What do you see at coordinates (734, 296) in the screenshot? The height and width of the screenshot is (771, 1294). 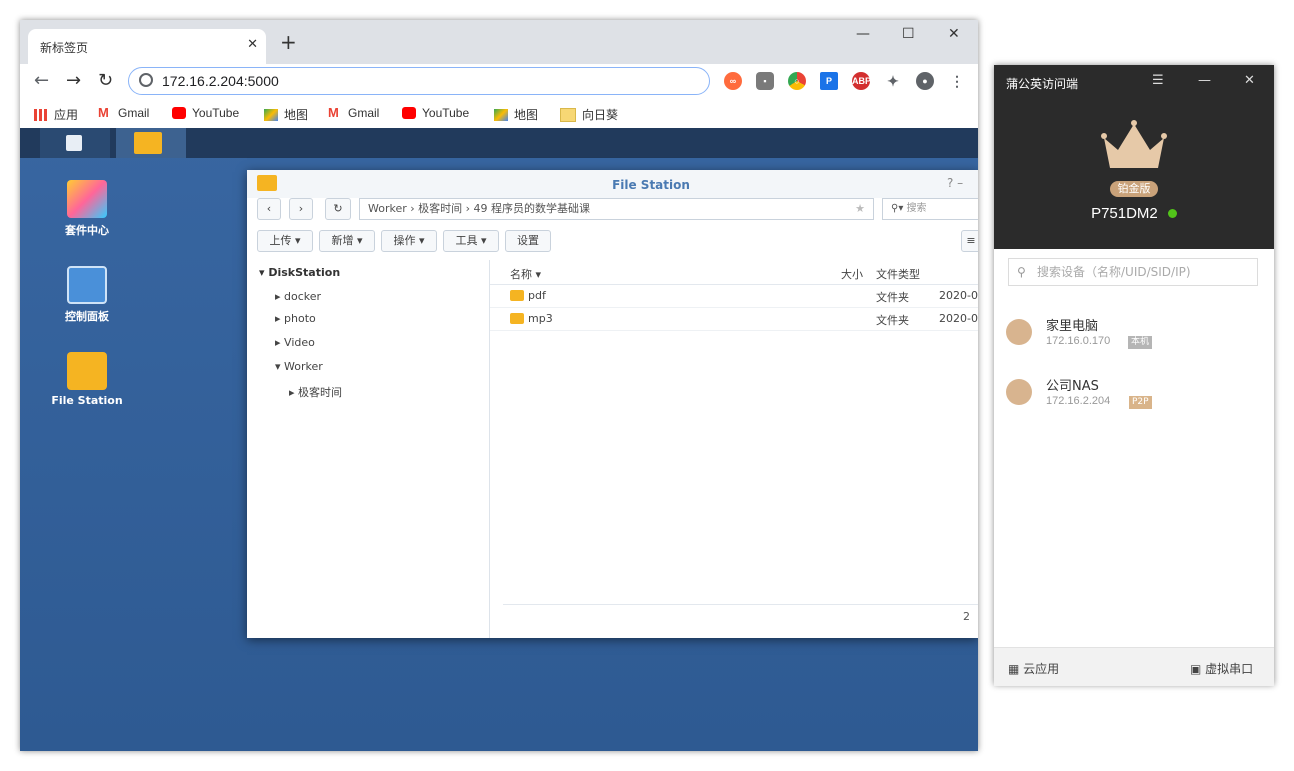 I see `file-row: pdf 文件夹 2020-0` at bounding box center [734, 296].